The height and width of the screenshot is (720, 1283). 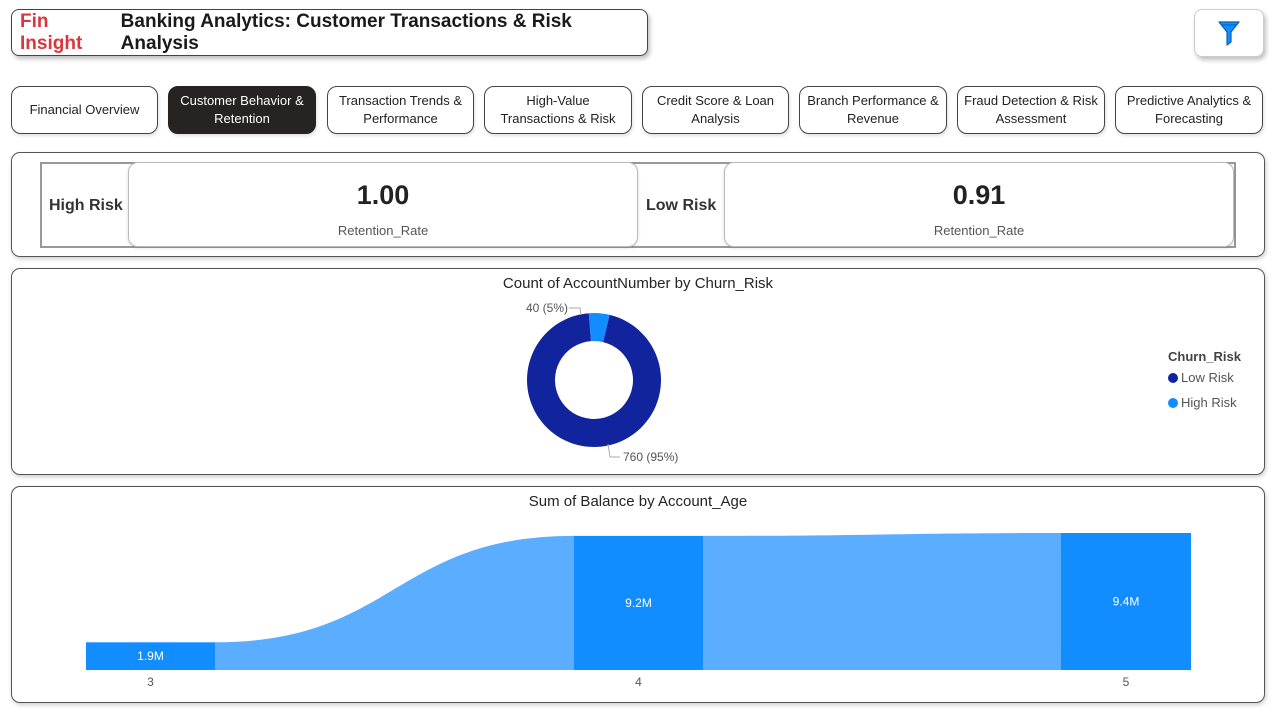 I want to click on kpi-value: 0.91, so click(x=979, y=195).